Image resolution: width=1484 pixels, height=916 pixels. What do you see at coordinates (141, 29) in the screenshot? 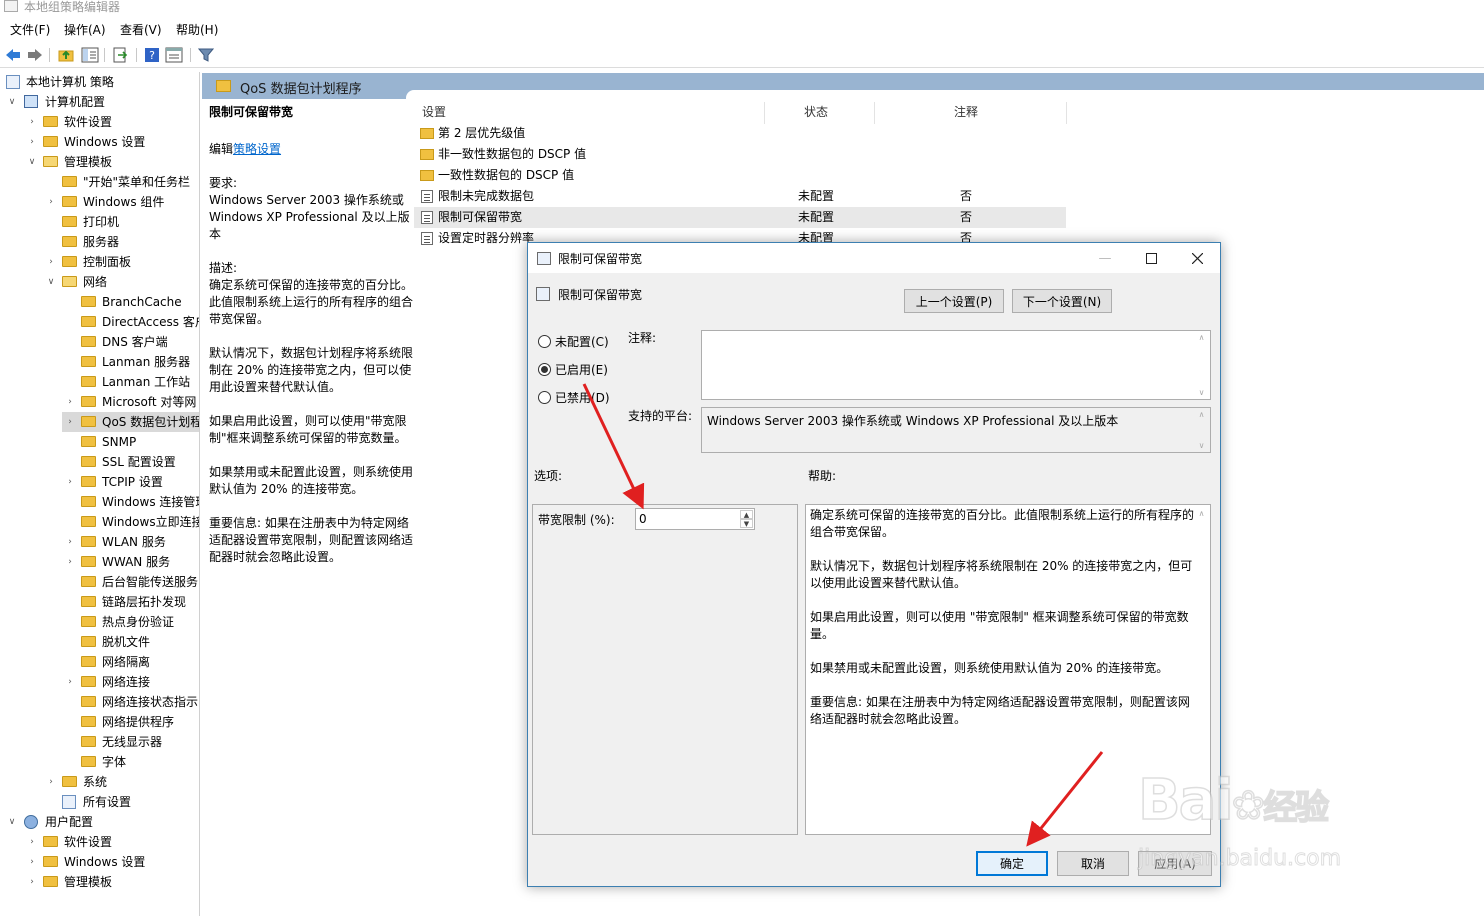
I see `menu-view: 查看(V)` at bounding box center [141, 29].